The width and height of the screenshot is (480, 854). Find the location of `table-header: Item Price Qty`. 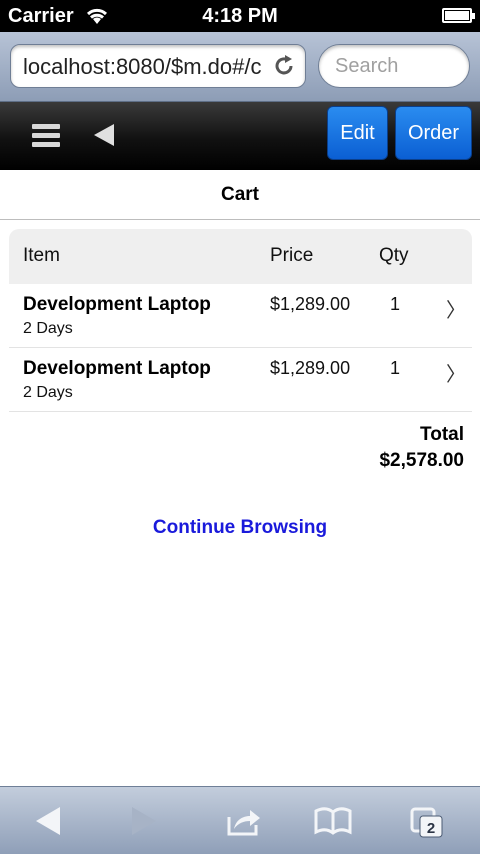

table-header: Item Price Qty is located at coordinates (240, 256).